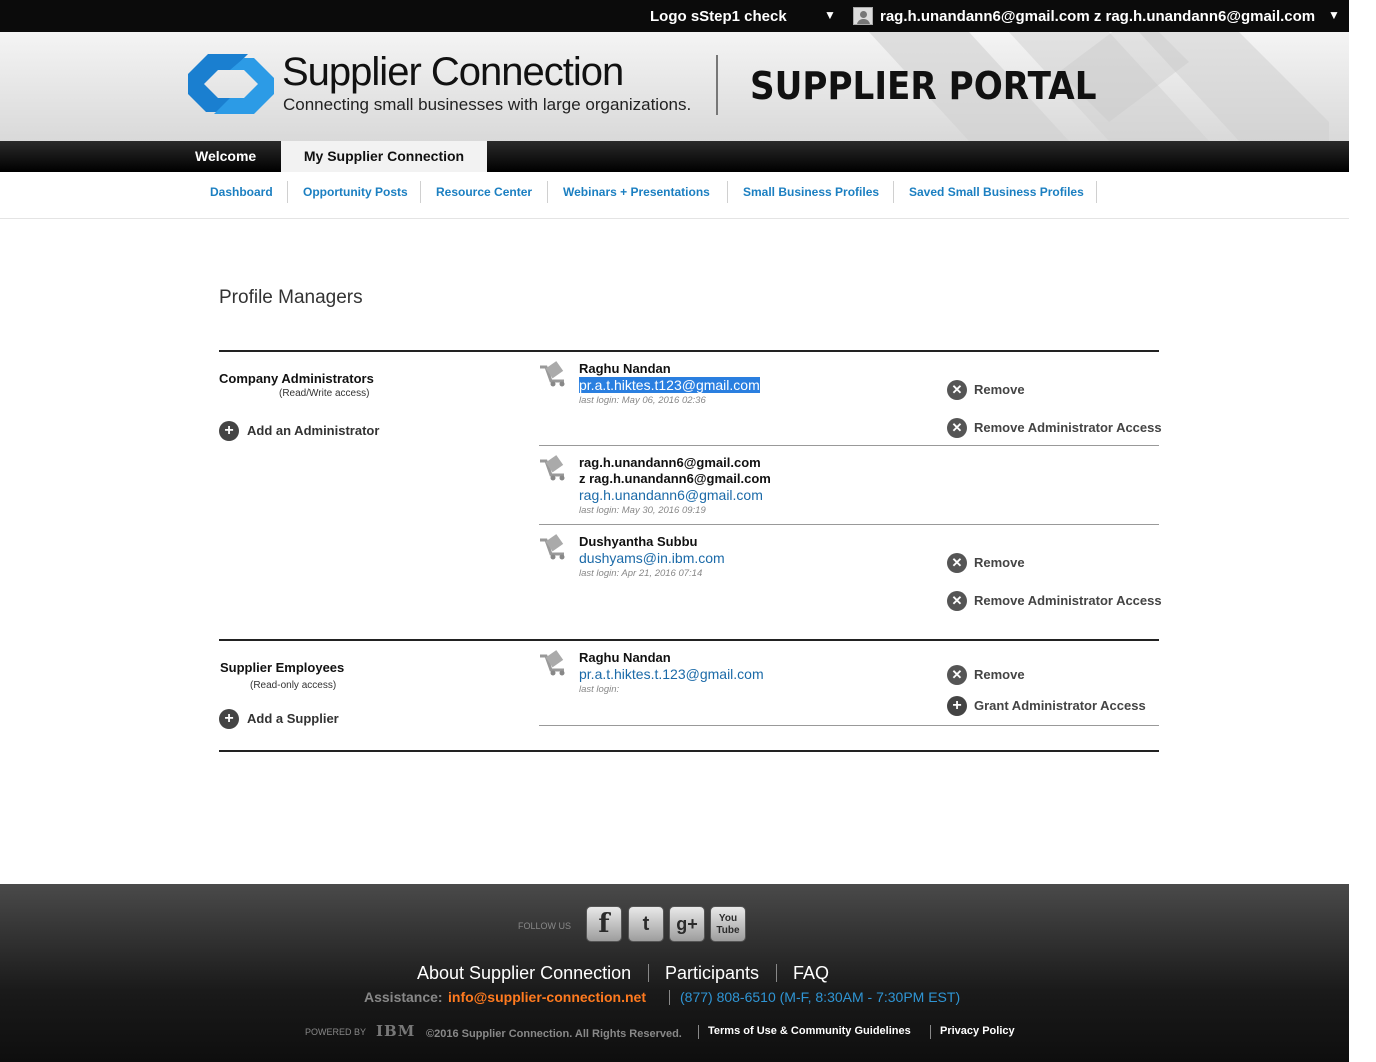 The width and height of the screenshot is (1376, 1062). Describe the element at coordinates (336, 1032) in the screenshot. I see `powered-by-label: POWERED BY` at that location.